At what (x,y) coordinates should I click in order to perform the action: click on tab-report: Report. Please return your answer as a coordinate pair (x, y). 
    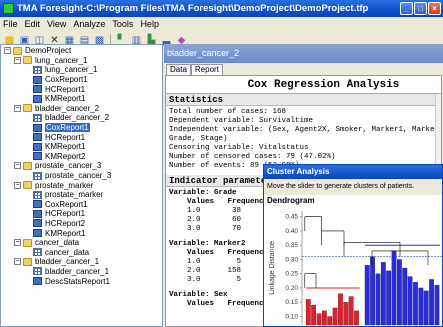
    Looking at the image, I should click on (206, 69).